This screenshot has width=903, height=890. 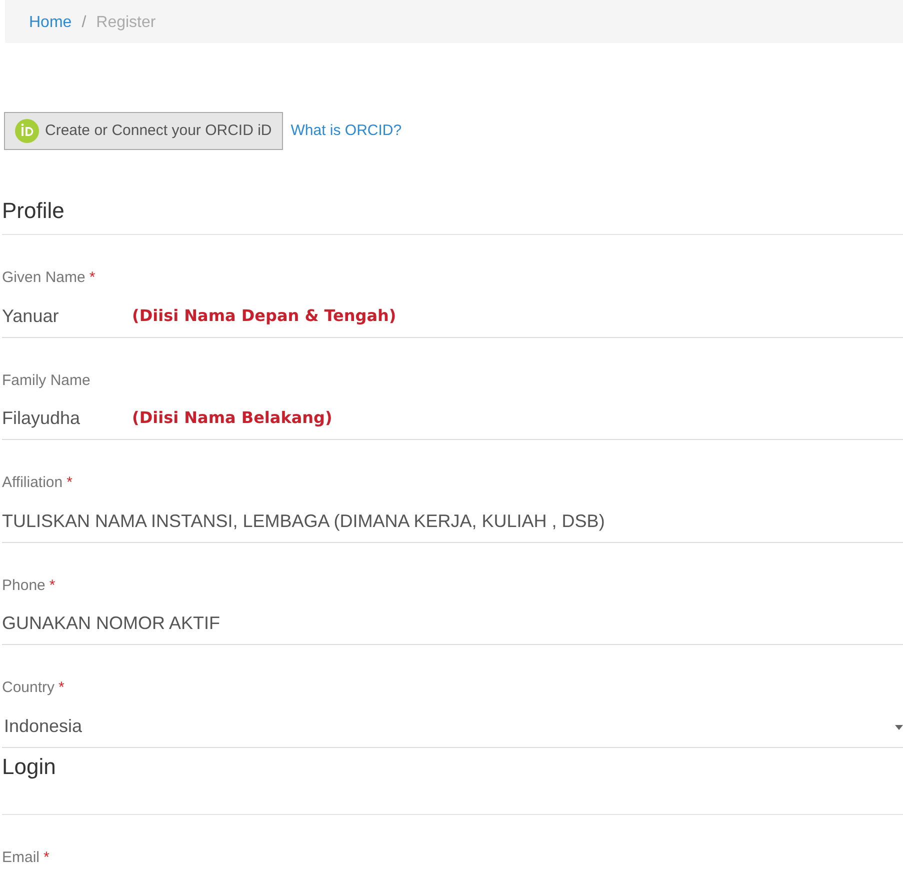 I want to click on annotation-text: (Diisi Nama Depan & Tengah), so click(x=264, y=315).